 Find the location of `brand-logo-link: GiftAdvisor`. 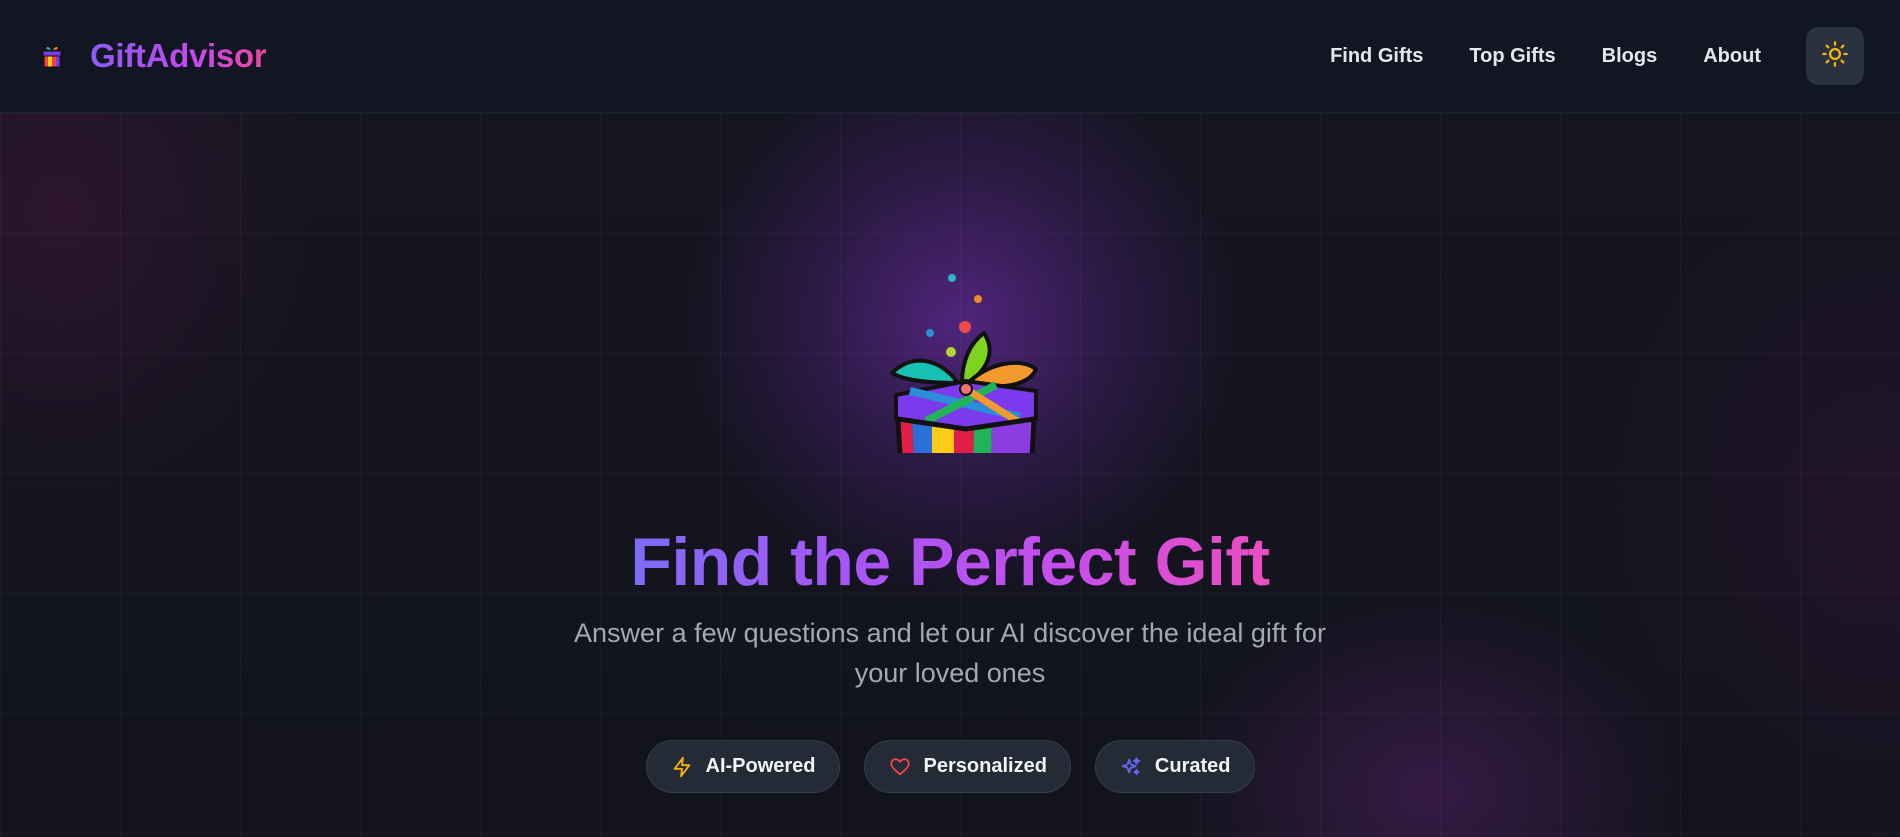

brand-logo-link: GiftAdvisor is located at coordinates (151, 56).